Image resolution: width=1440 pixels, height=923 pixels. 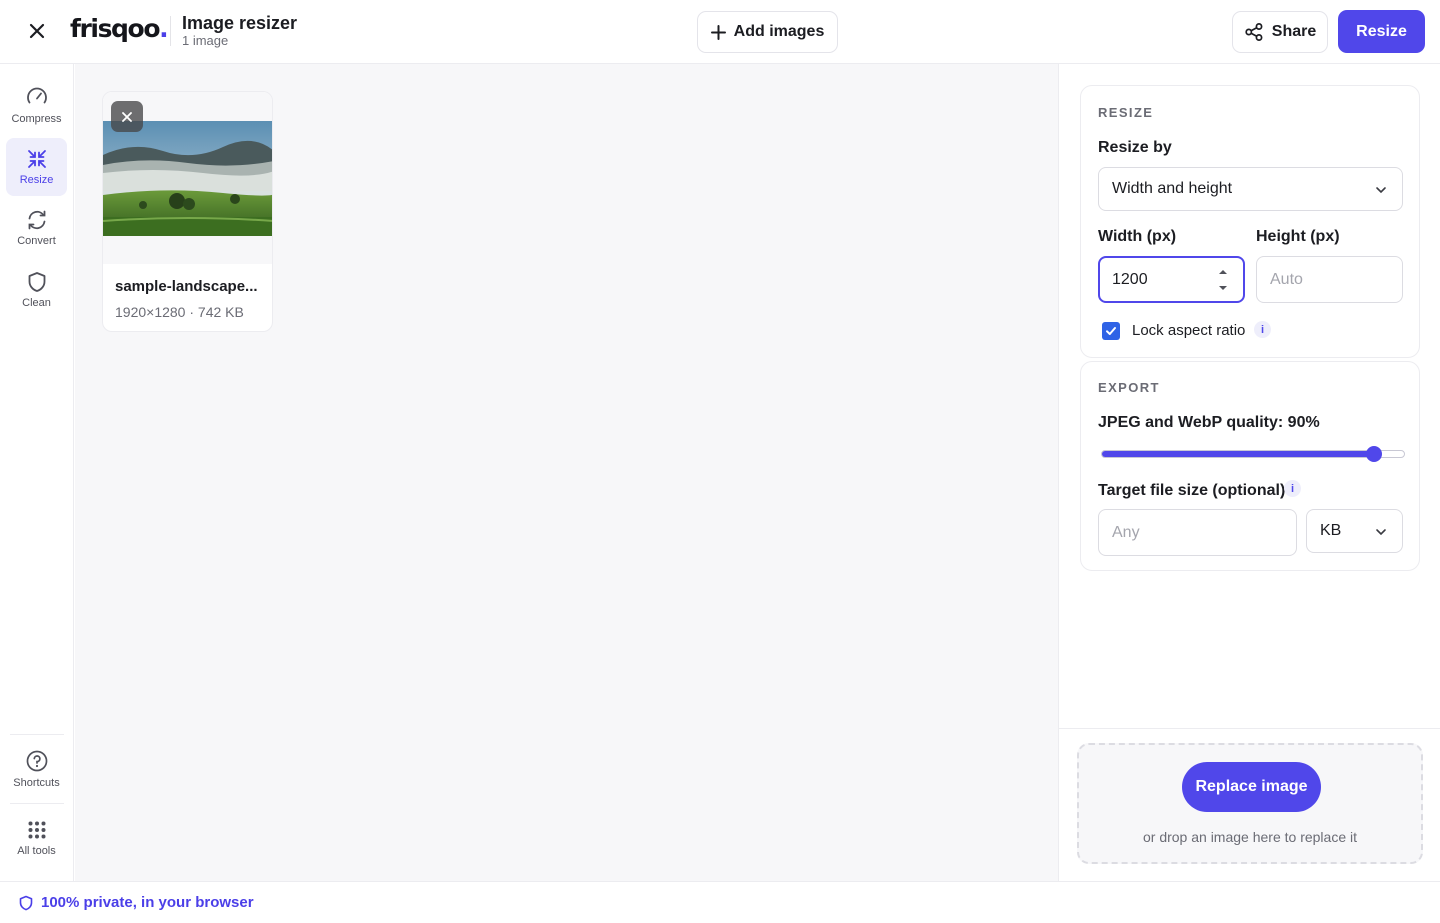 I want to click on plus-icon, so click(x=718, y=32).